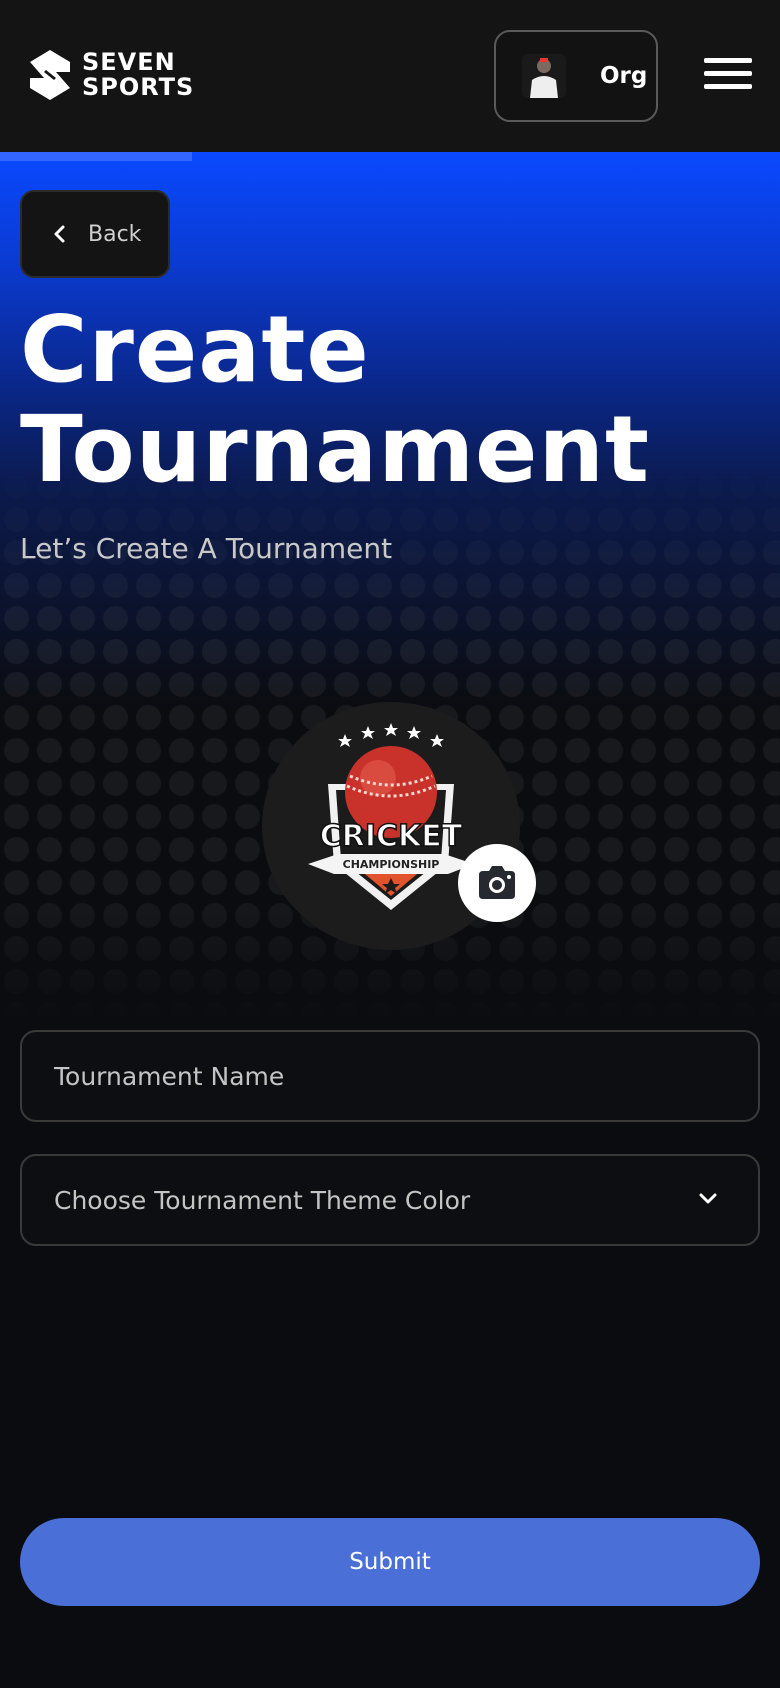 Image resolution: width=780 pixels, height=1688 pixels. What do you see at coordinates (390, 1562) in the screenshot?
I see `submit-button: Submit` at bounding box center [390, 1562].